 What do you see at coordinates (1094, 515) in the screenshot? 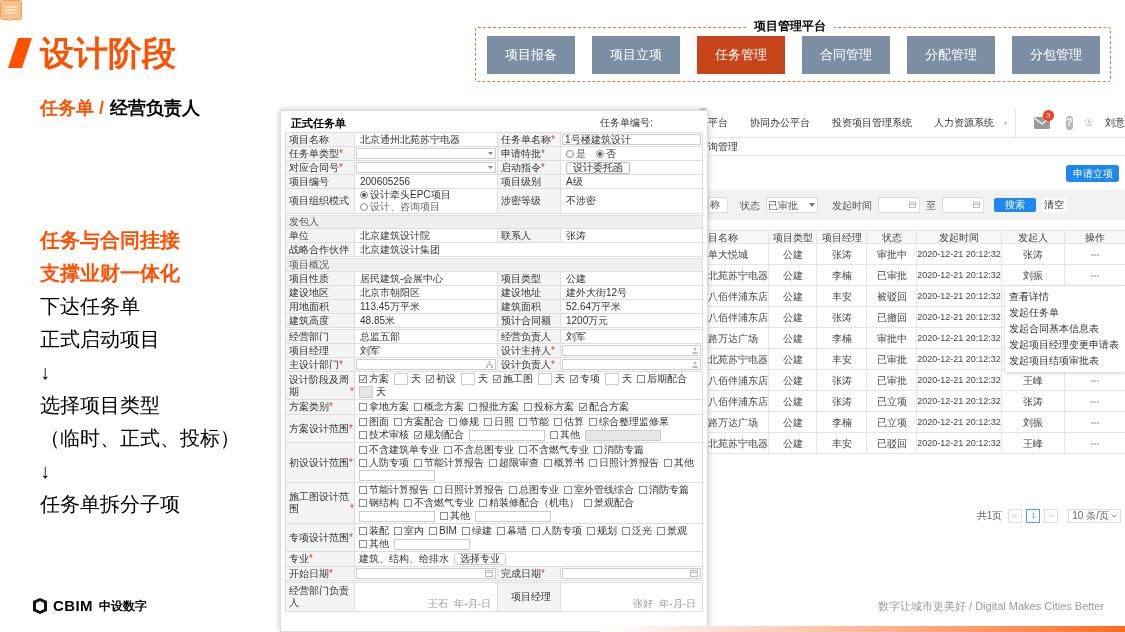
I see `page-size-dropdown: 10 条/页` at bounding box center [1094, 515].